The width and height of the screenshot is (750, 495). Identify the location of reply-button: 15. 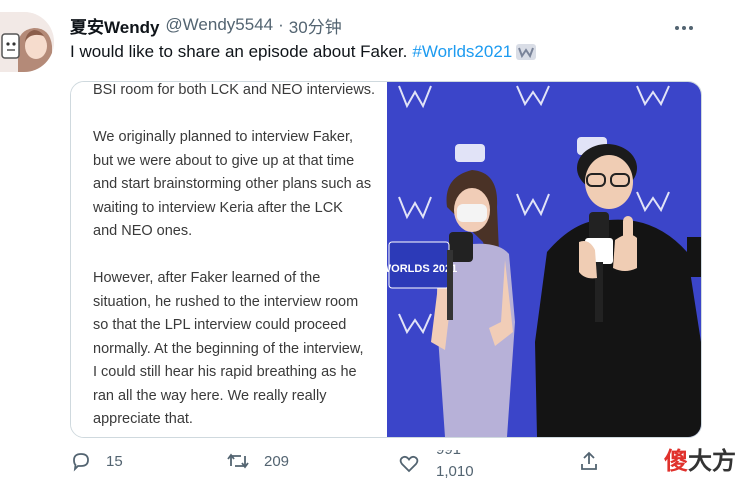
(96, 461).